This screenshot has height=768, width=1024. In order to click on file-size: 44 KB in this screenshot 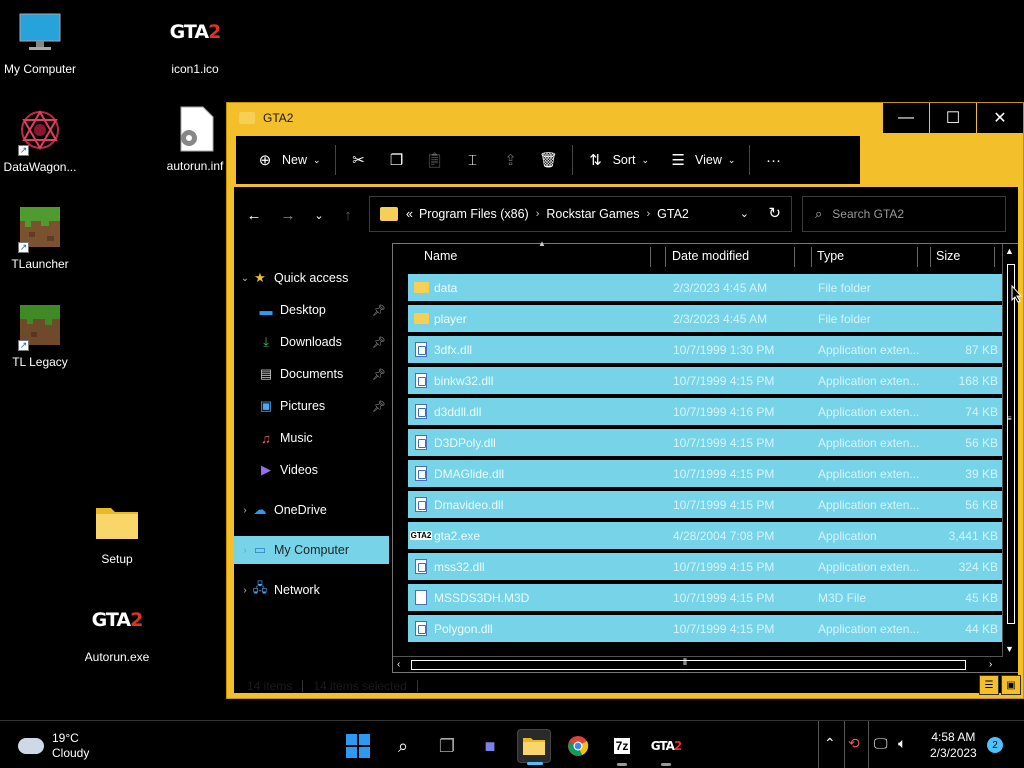, I will do `click(981, 628)`.